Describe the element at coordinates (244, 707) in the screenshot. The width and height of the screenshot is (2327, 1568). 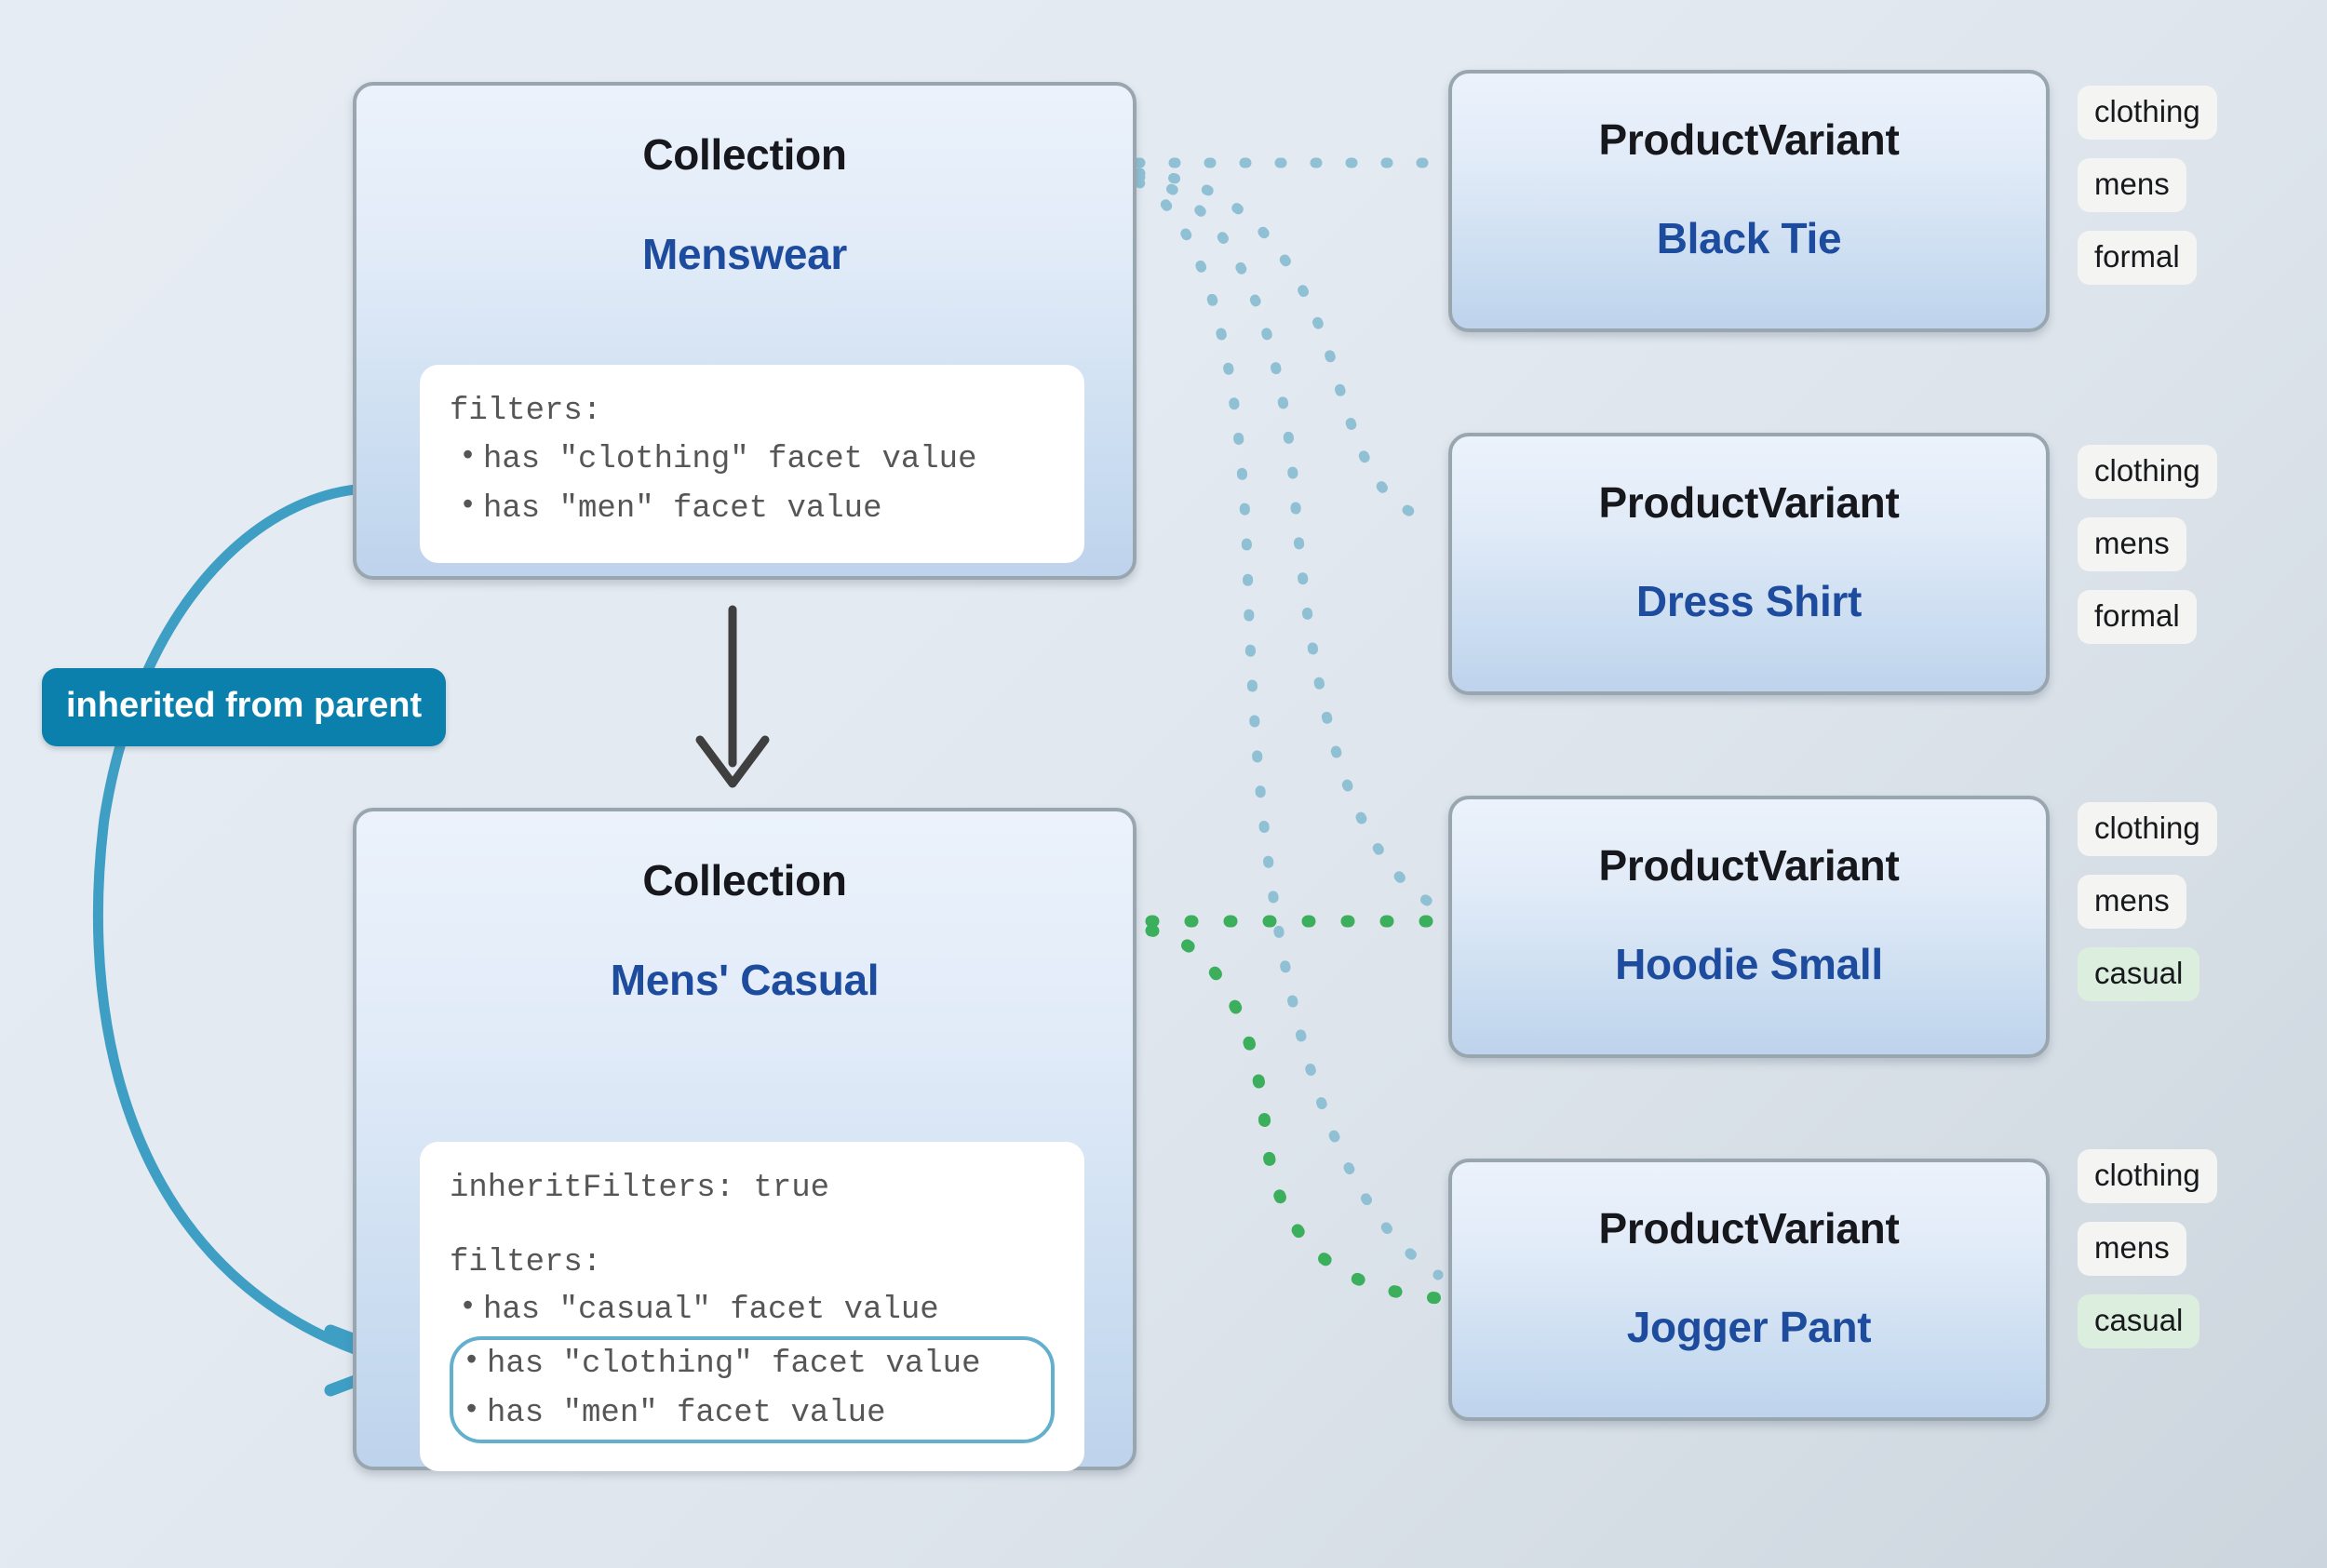
I see `inherited-from-parent-badge: inherited from parent` at that location.